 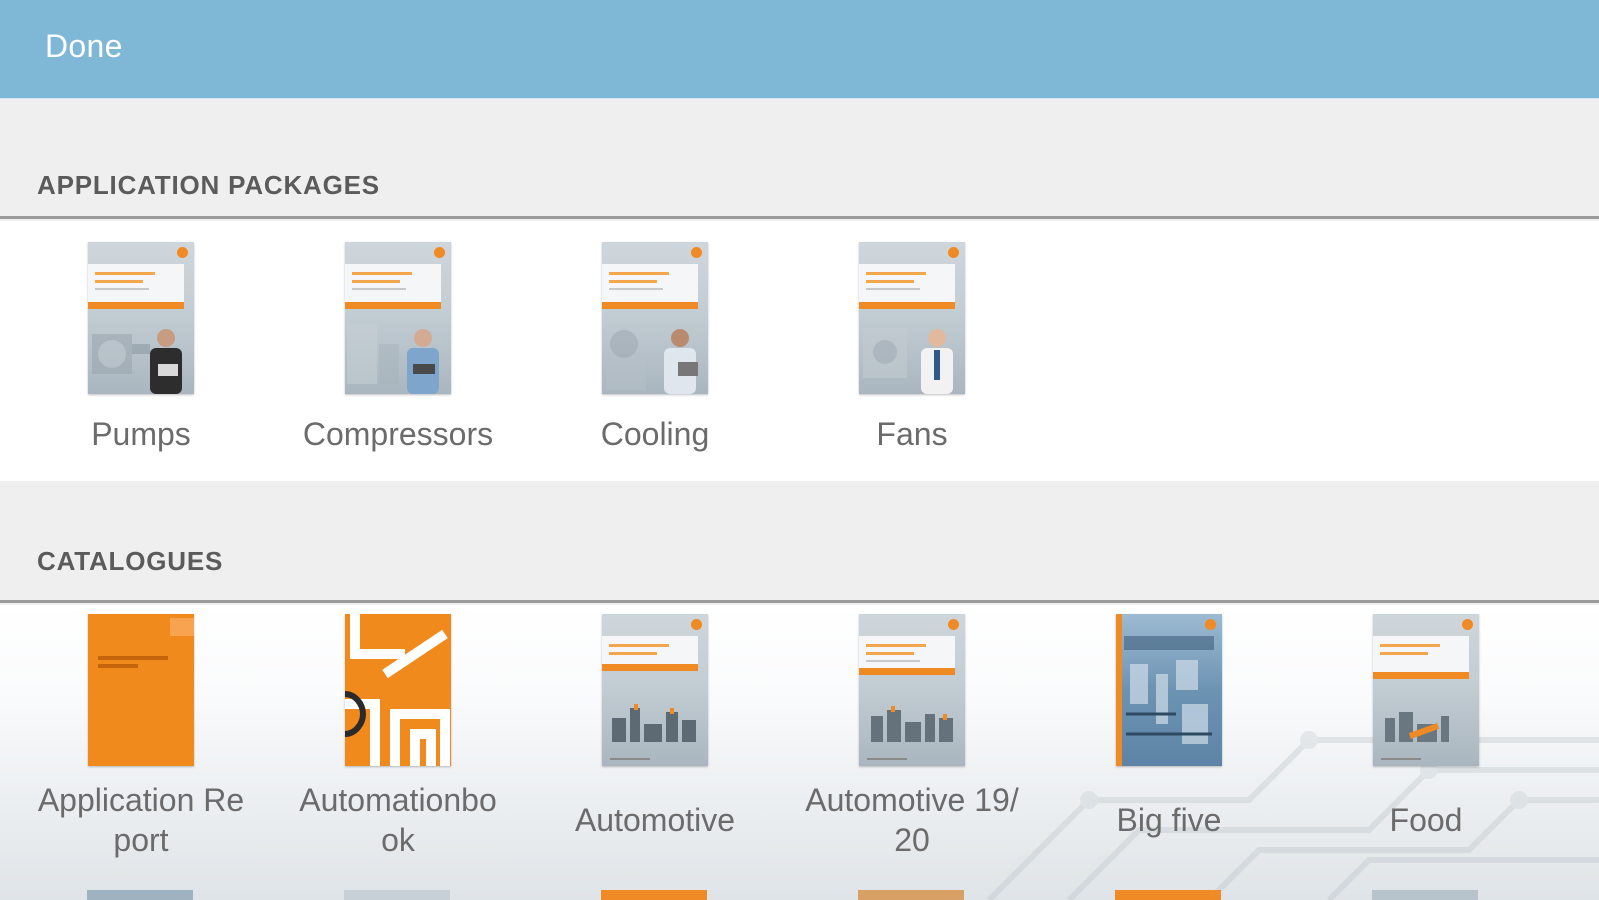 I want to click on catalogue-label: Automotive 19/ 20, so click(x=912, y=820).